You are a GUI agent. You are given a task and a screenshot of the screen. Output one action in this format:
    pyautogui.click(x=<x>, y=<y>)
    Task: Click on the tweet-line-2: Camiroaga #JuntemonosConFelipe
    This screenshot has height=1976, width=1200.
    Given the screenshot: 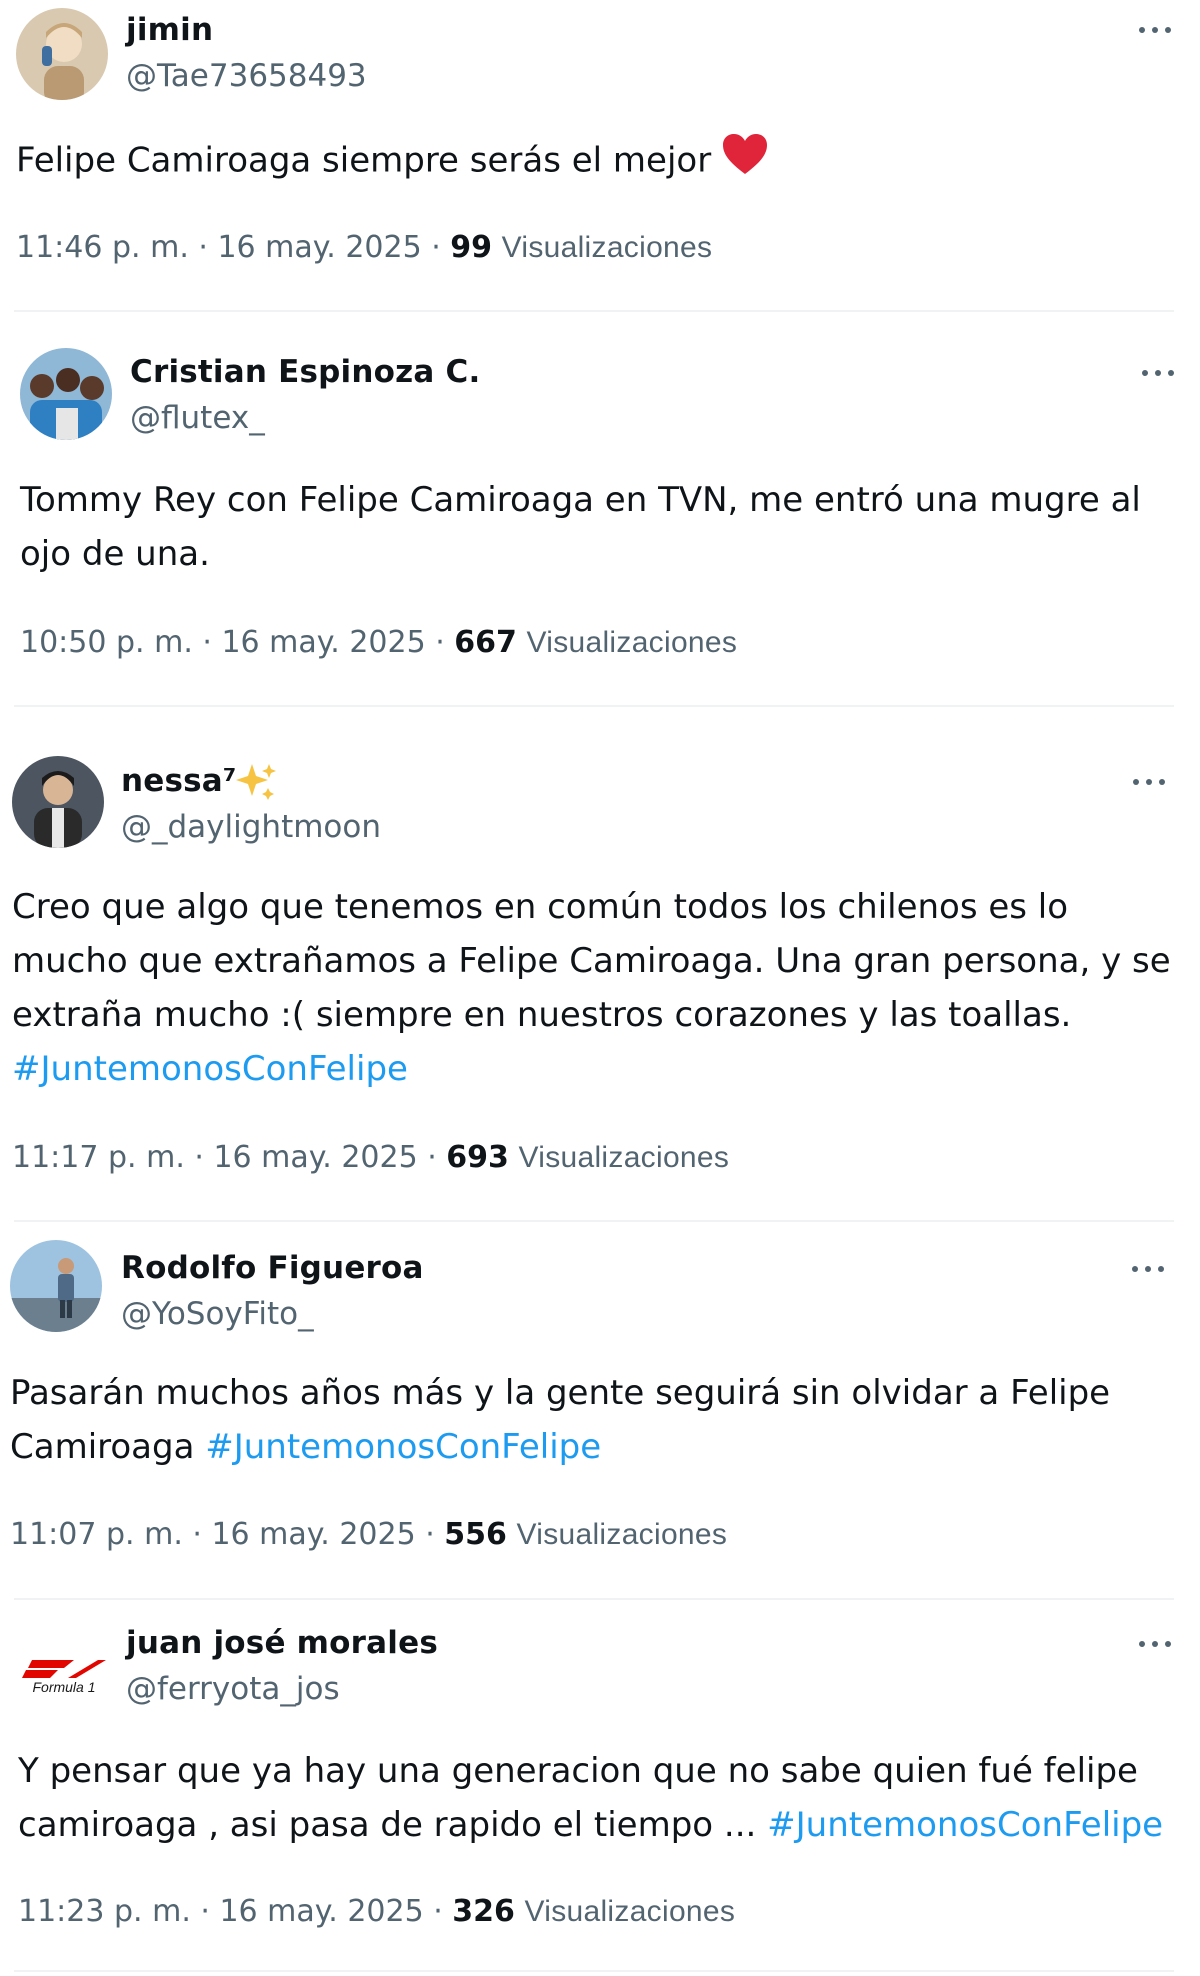 What is the action you would take?
    pyautogui.click(x=560, y=1447)
    